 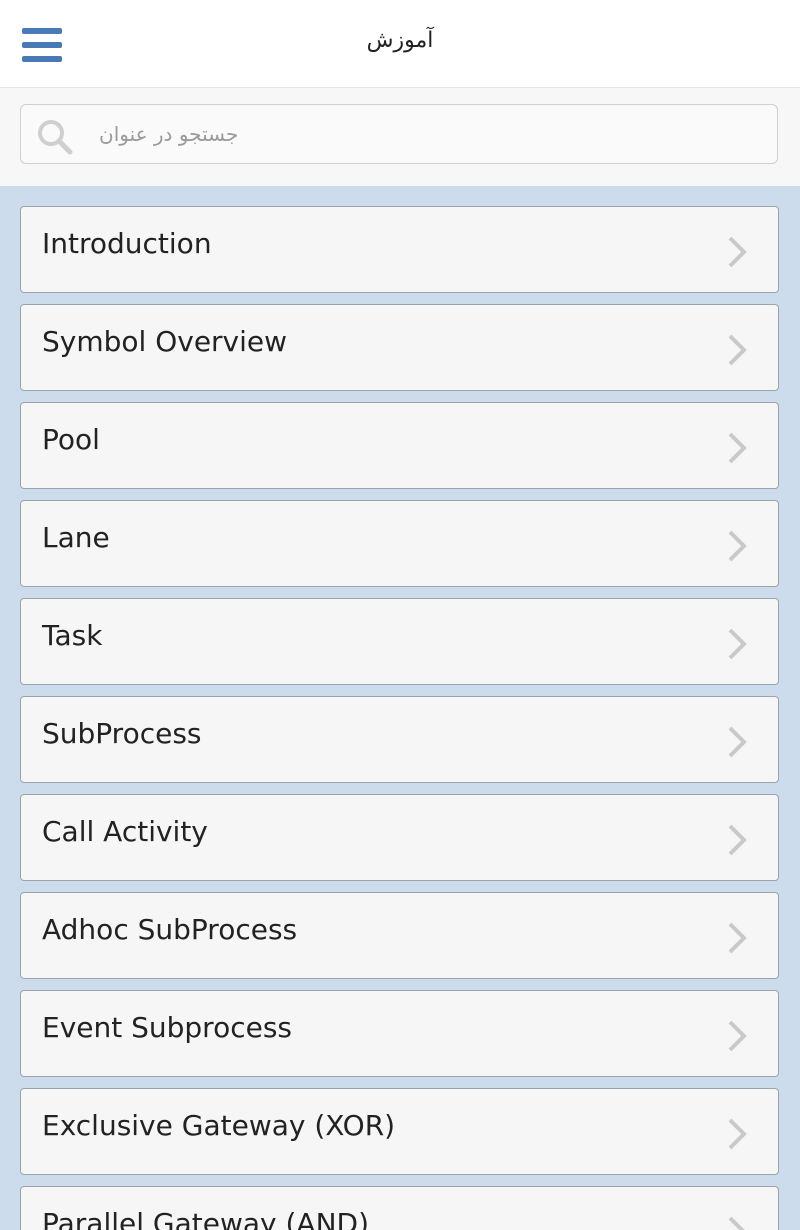 I want to click on list-item-pool: Pool, so click(x=399, y=445).